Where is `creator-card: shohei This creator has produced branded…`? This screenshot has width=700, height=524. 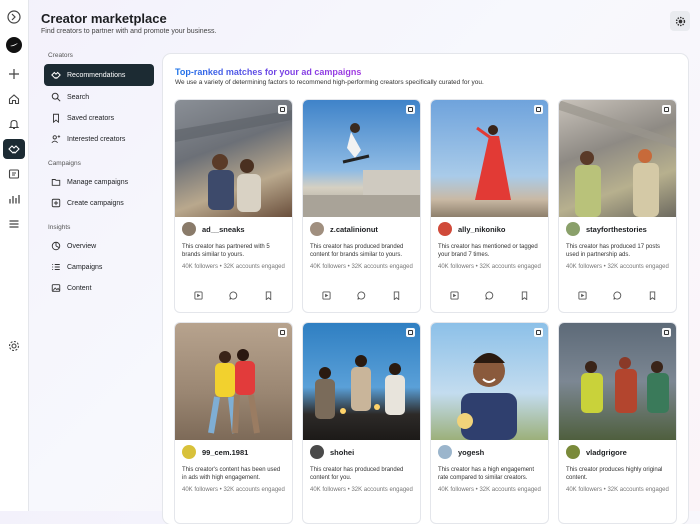 creator-card: shohei This creator has produced branded… is located at coordinates (361, 423).